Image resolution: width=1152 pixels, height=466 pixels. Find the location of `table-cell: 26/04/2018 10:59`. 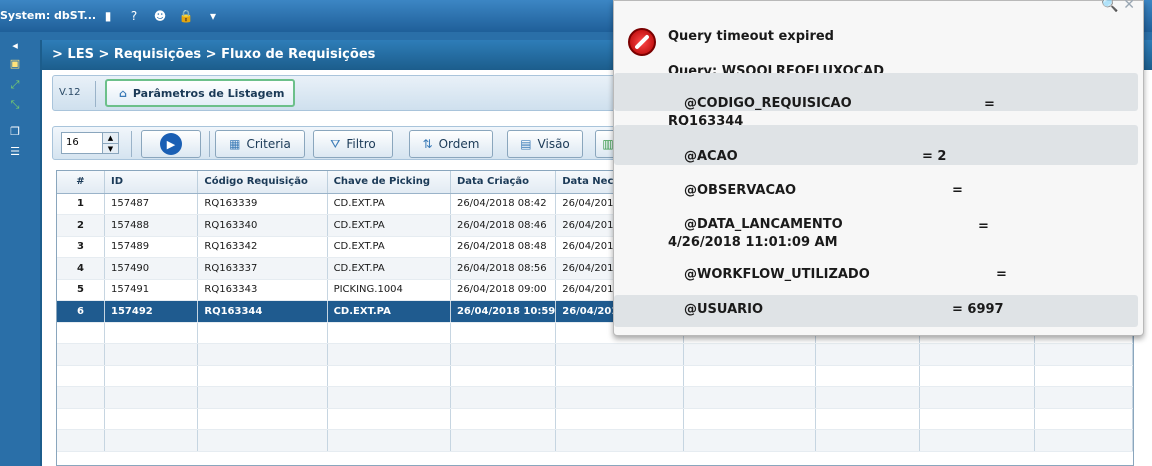

table-cell: 26/04/2018 10:59 is located at coordinates (503, 311).